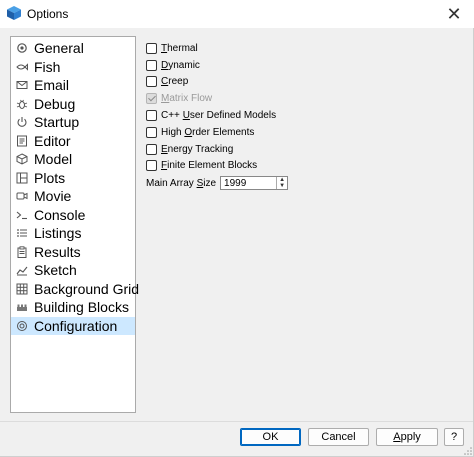  What do you see at coordinates (22, 307) in the screenshot?
I see `blocks-icon` at bounding box center [22, 307].